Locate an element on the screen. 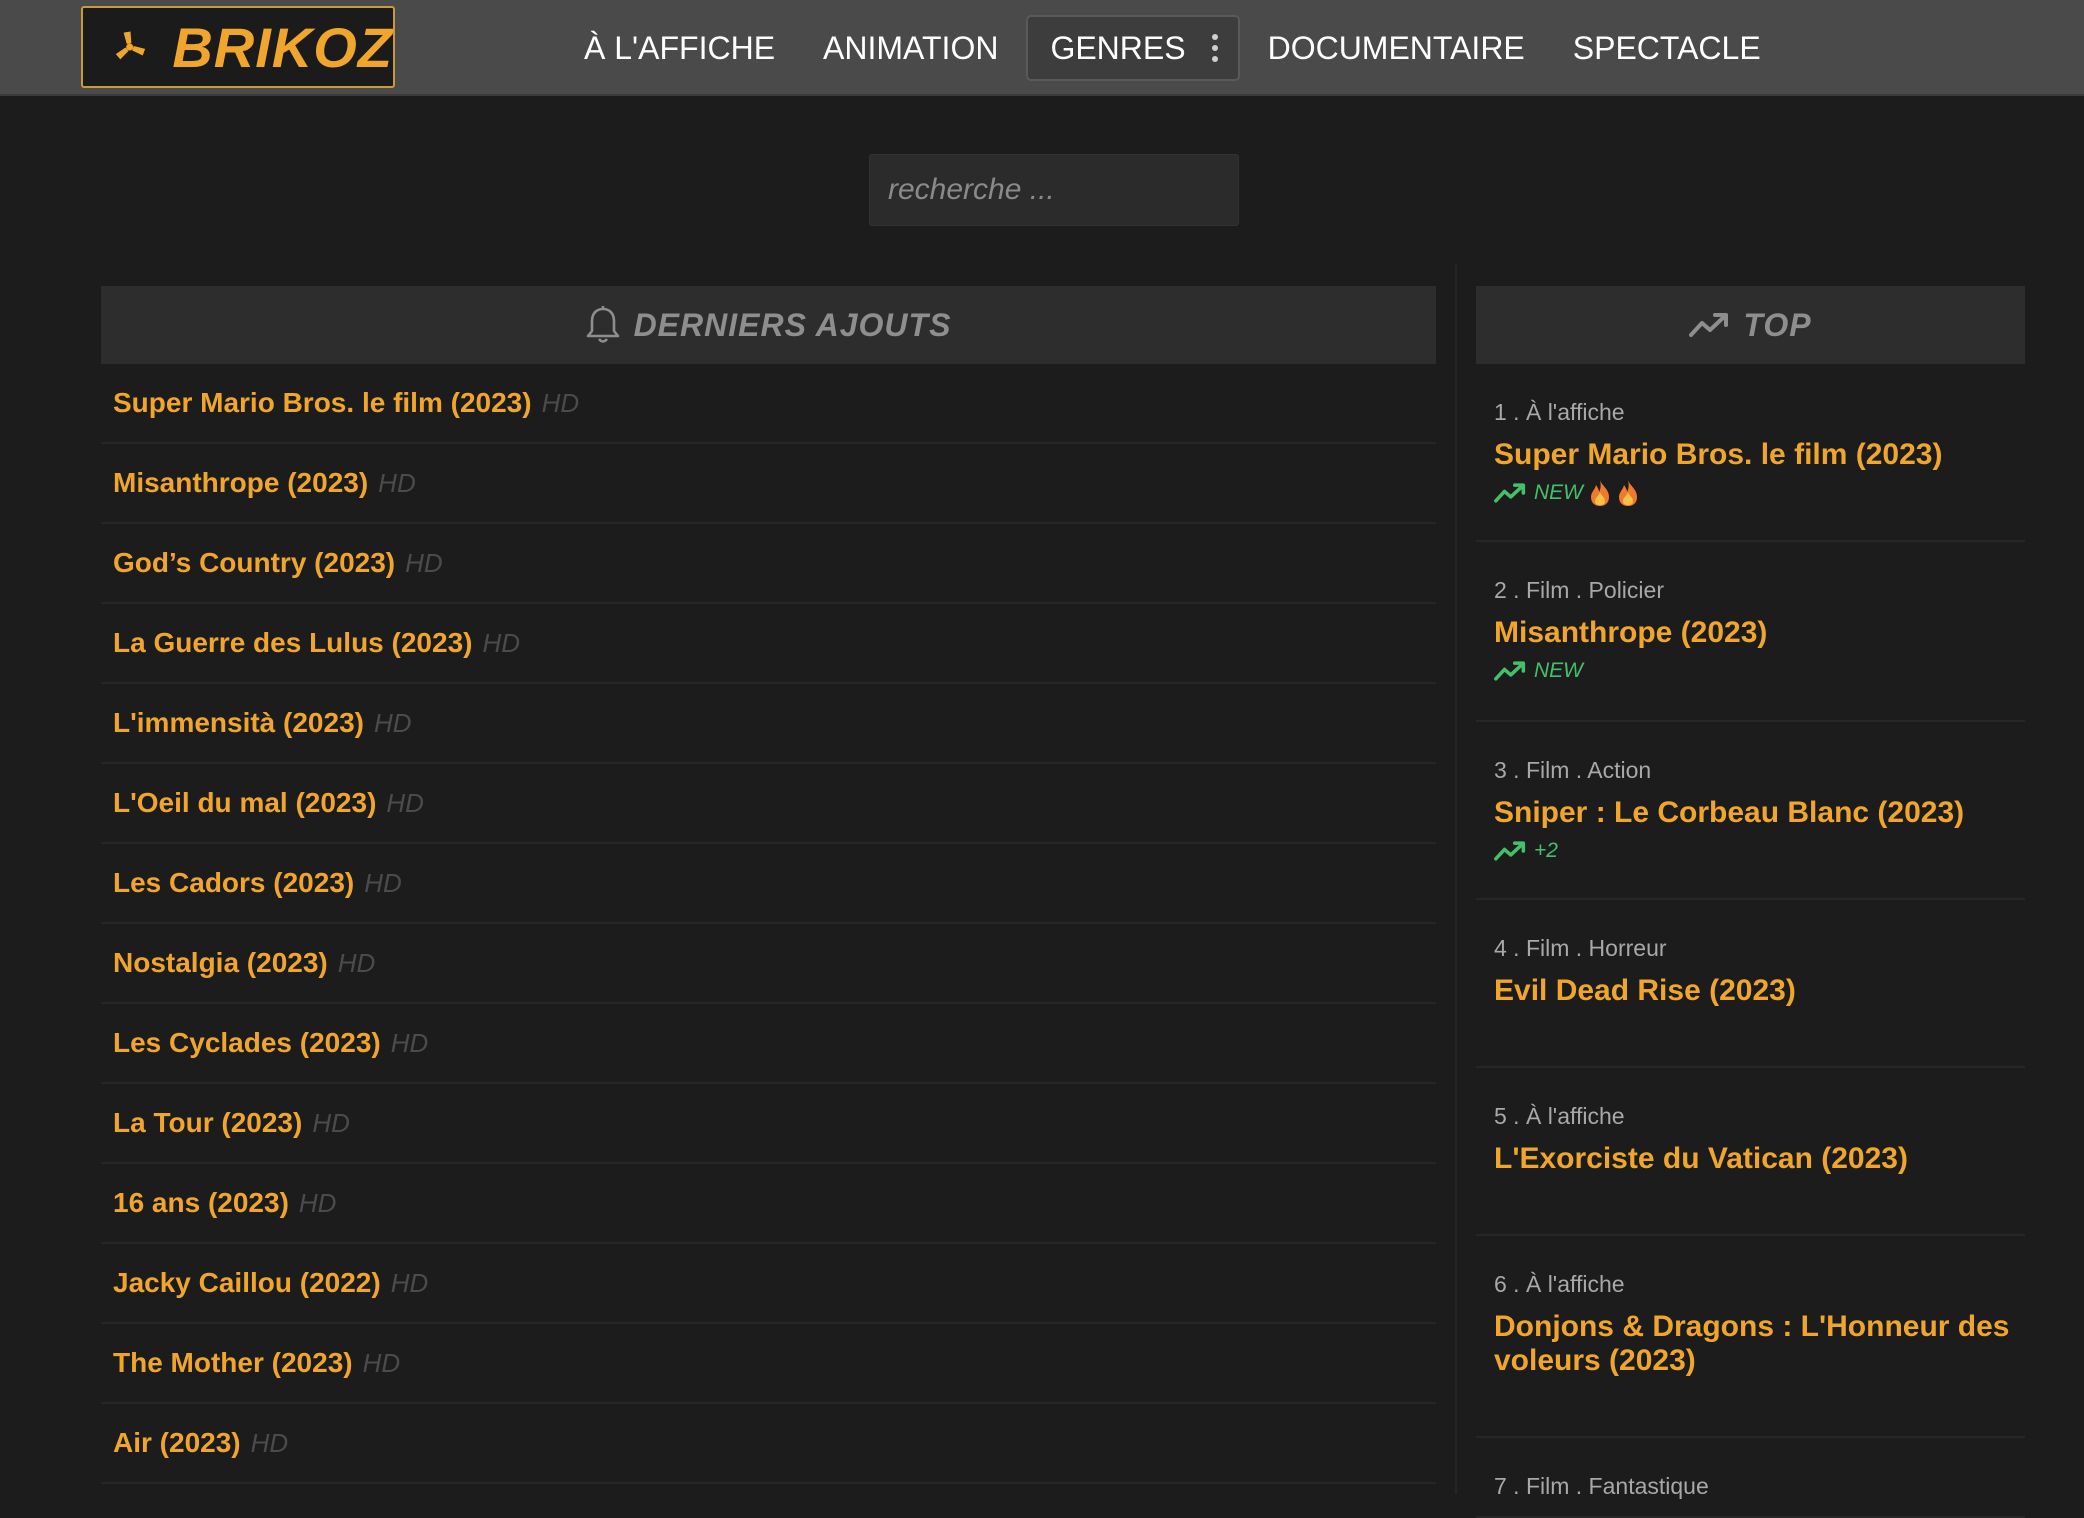 The image size is (2084, 1518). top-item-meta: 5 . À l'affiche is located at coordinates (1559, 1116).